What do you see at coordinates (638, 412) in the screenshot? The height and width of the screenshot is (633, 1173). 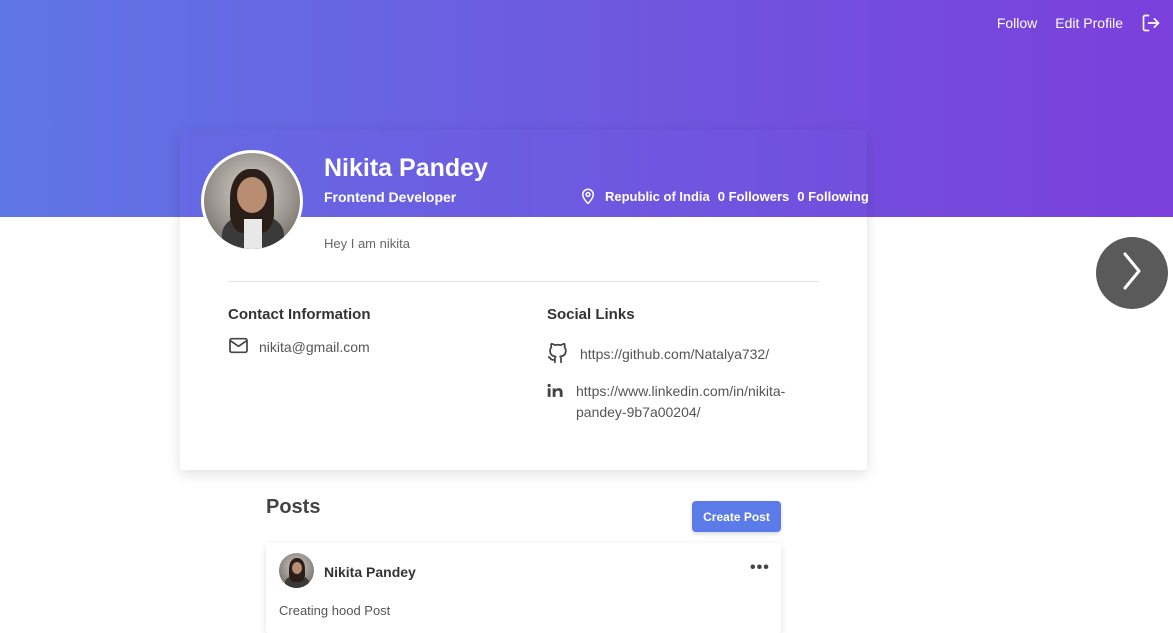 I see `linkedin-link-line2: pandey-9b7a00204/` at bounding box center [638, 412].